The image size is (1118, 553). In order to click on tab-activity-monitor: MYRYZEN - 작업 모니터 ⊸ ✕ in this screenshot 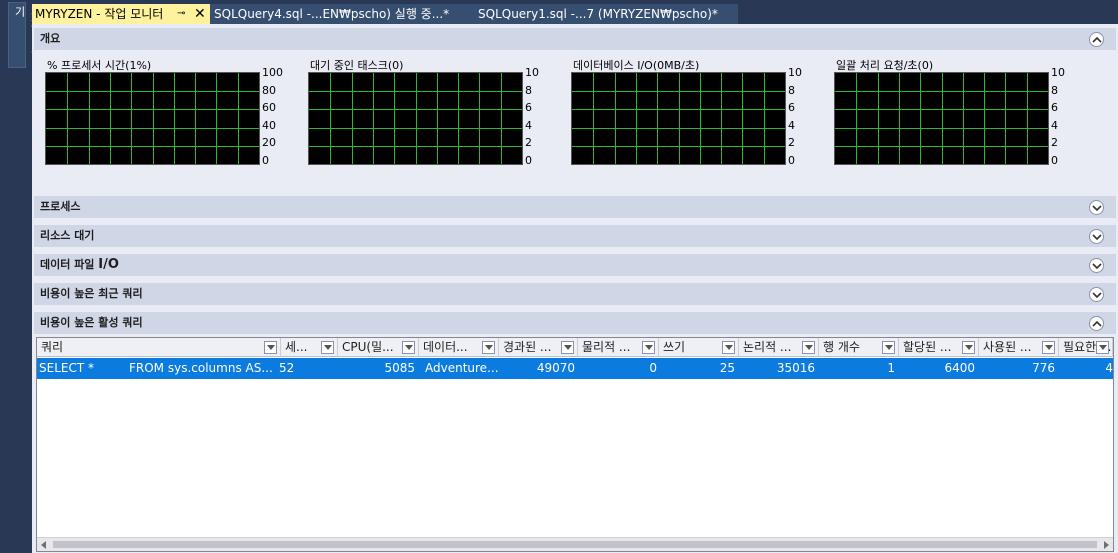, I will do `click(121, 14)`.